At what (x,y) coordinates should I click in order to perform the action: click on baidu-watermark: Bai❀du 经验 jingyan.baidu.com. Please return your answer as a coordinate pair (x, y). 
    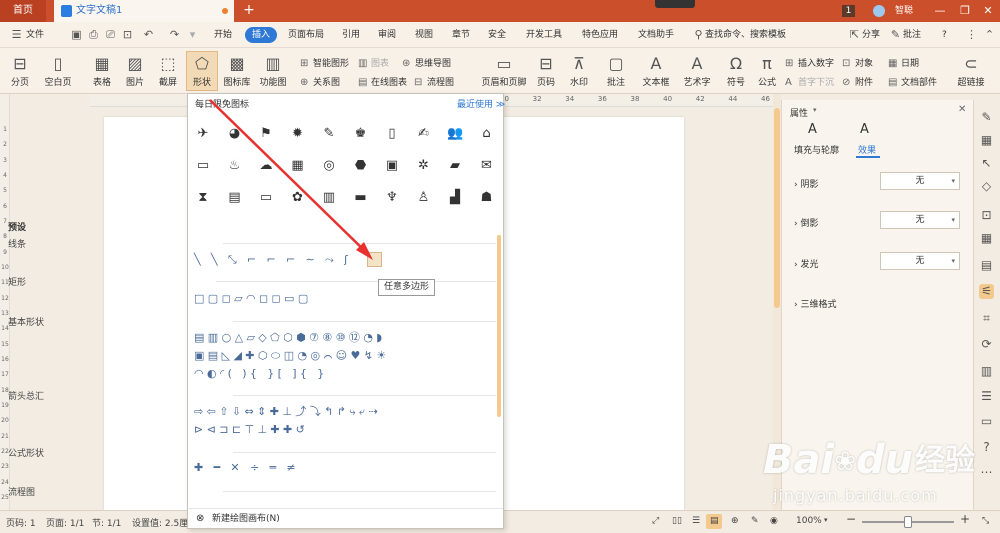
    Looking at the image, I should click on (881, 468).